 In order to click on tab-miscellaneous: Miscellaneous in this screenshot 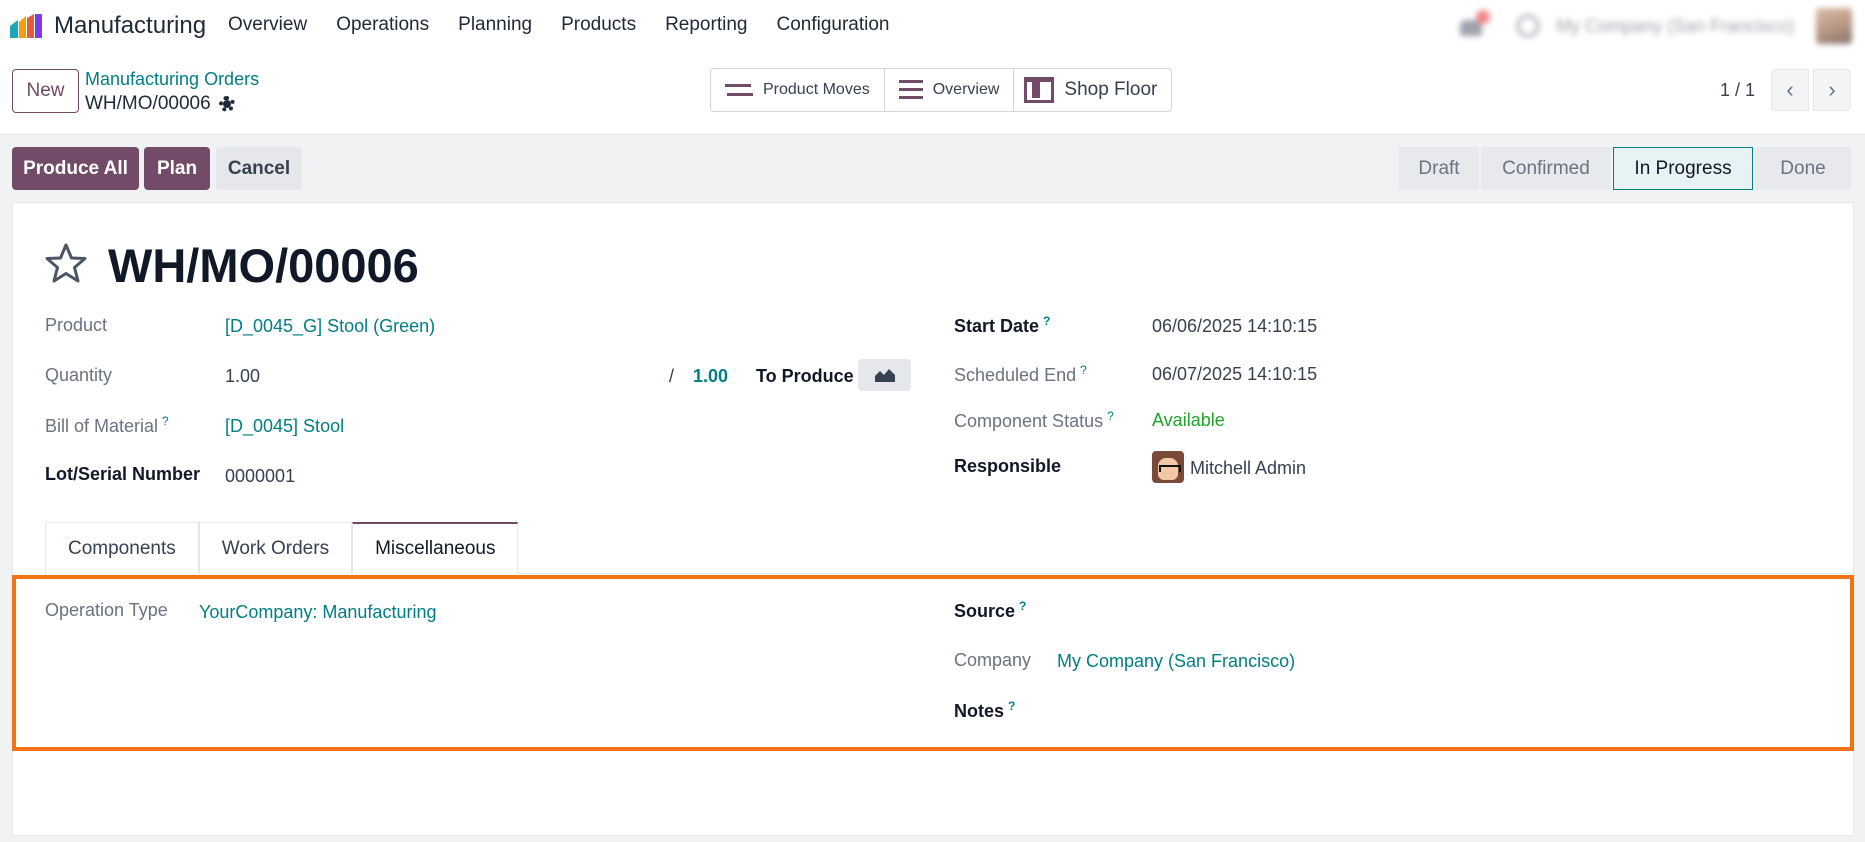, I will do `click(435, 548)`.